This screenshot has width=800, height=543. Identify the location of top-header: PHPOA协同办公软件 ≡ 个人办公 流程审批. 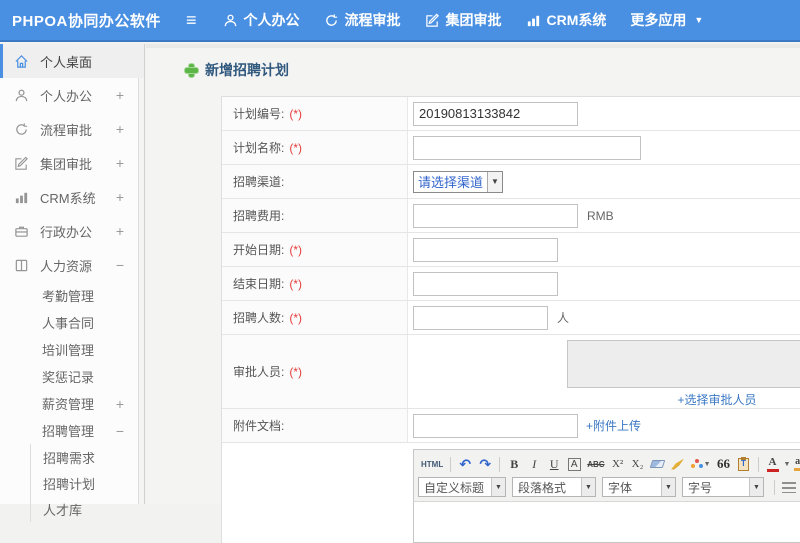
(400, 21).